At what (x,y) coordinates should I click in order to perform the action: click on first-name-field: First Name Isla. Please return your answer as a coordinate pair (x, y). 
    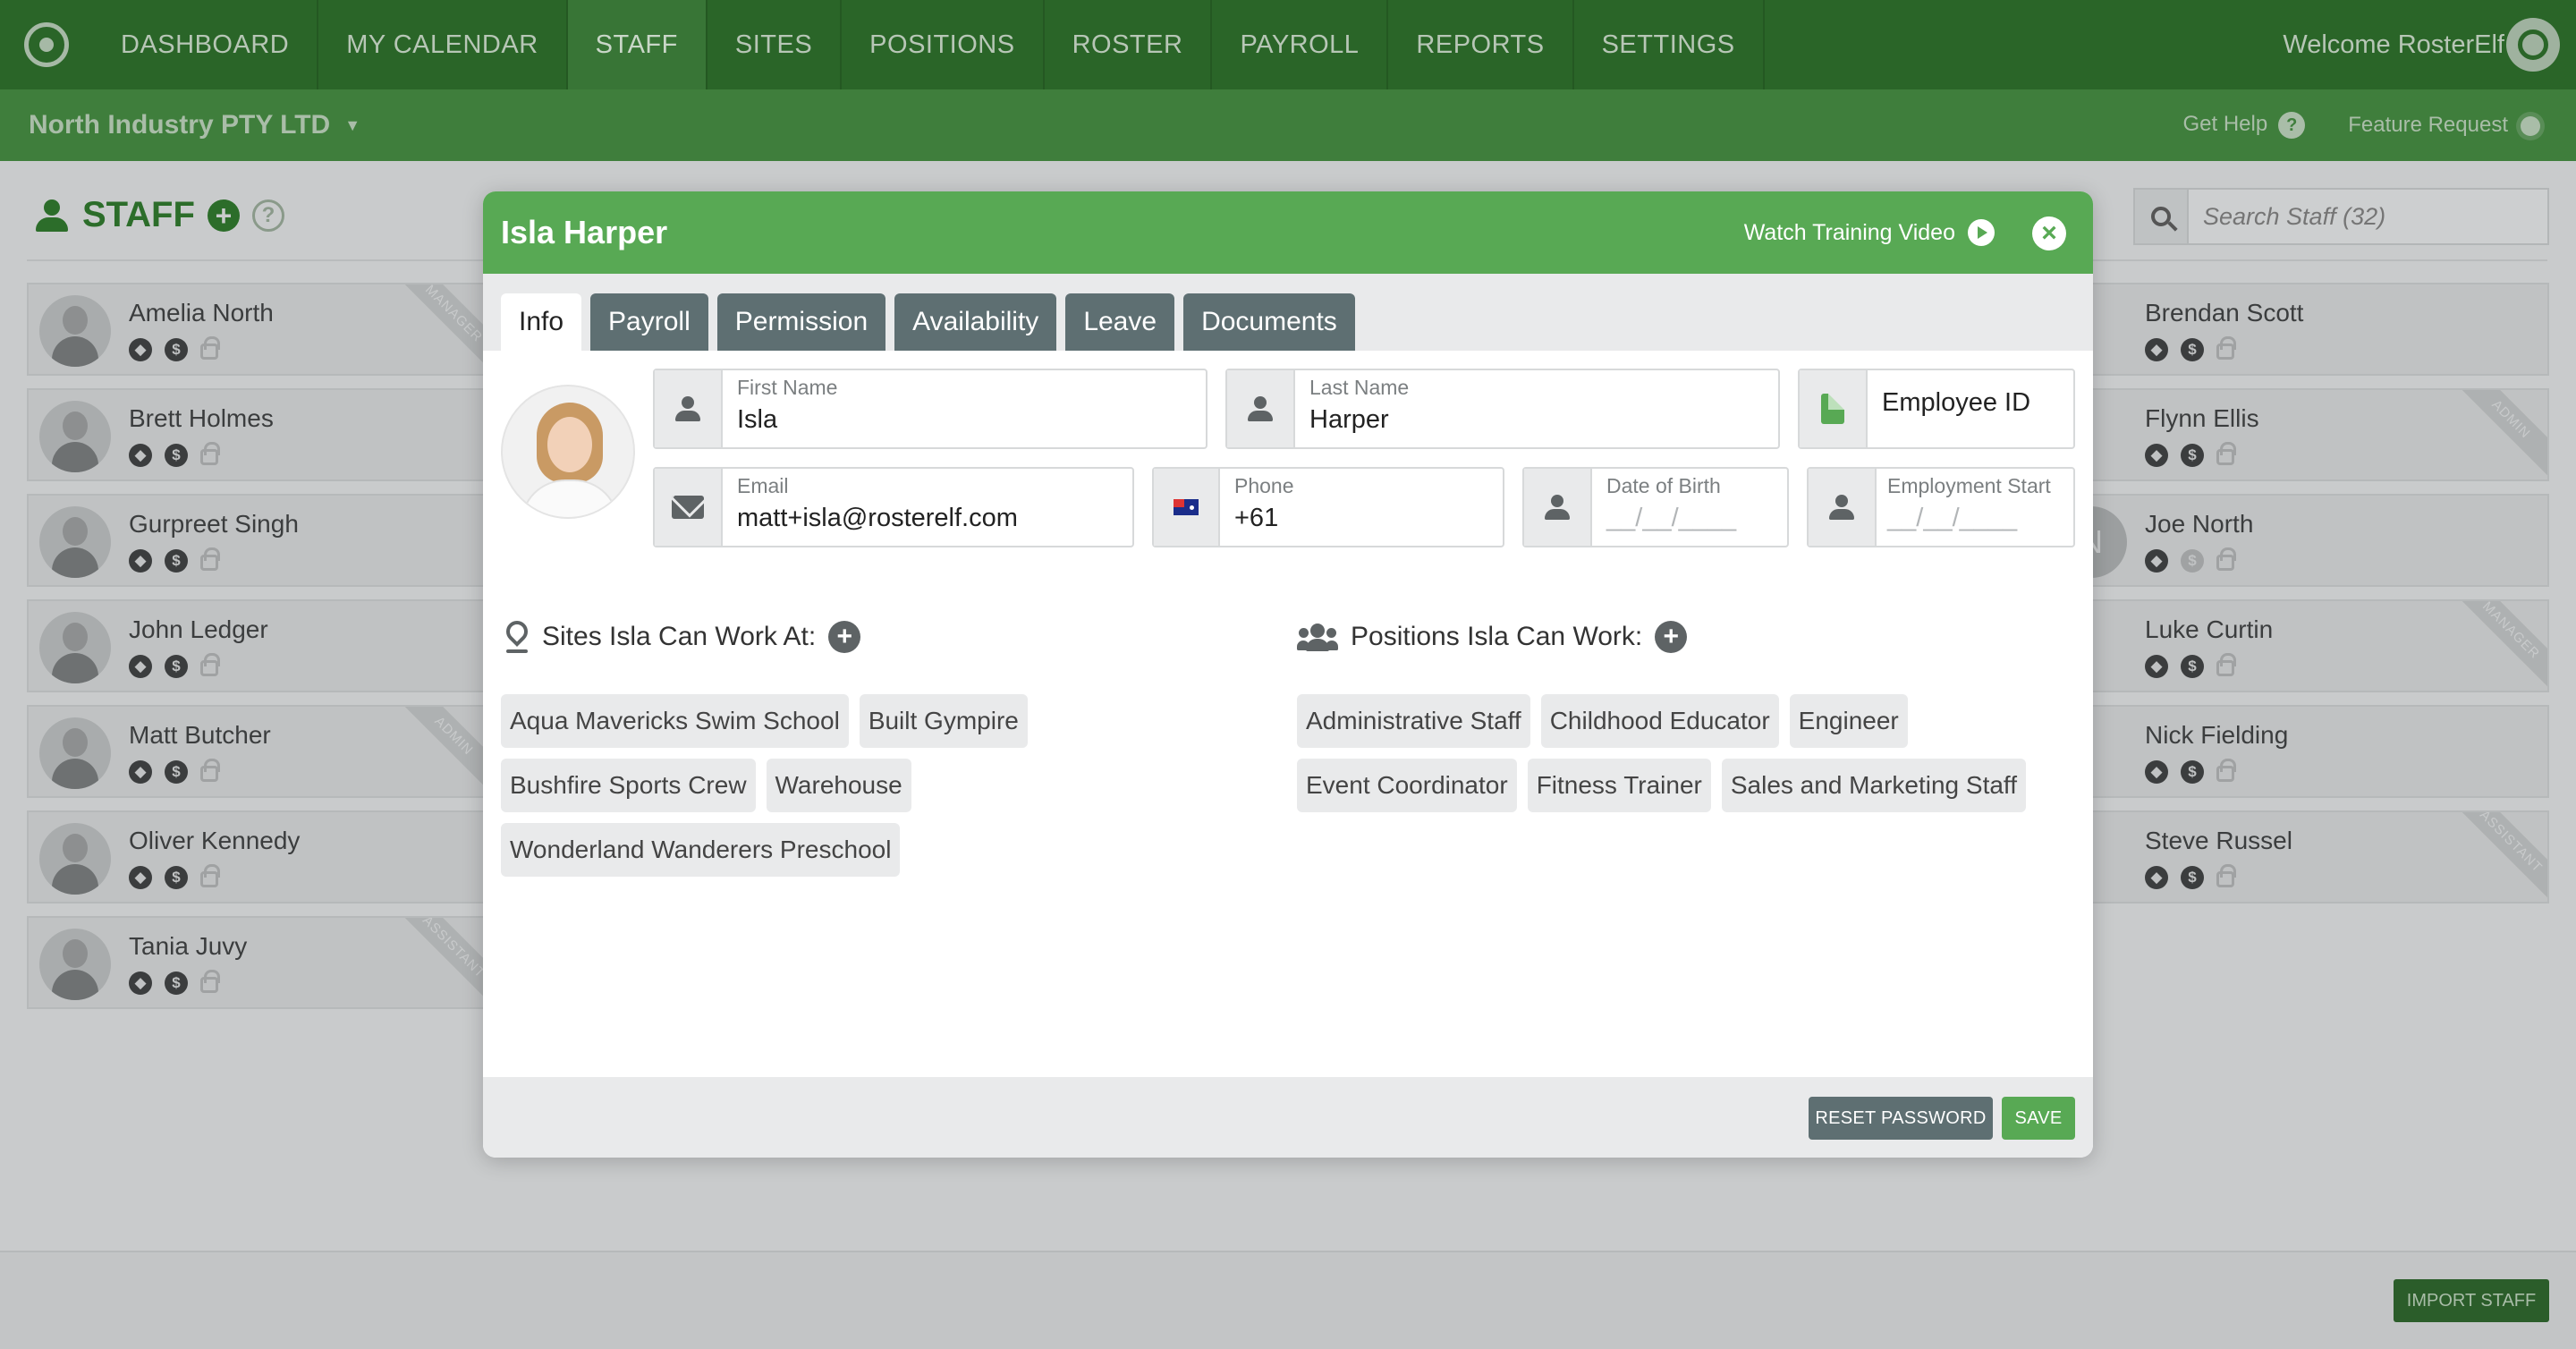
    Looking at the image, I should click on (930, 409).